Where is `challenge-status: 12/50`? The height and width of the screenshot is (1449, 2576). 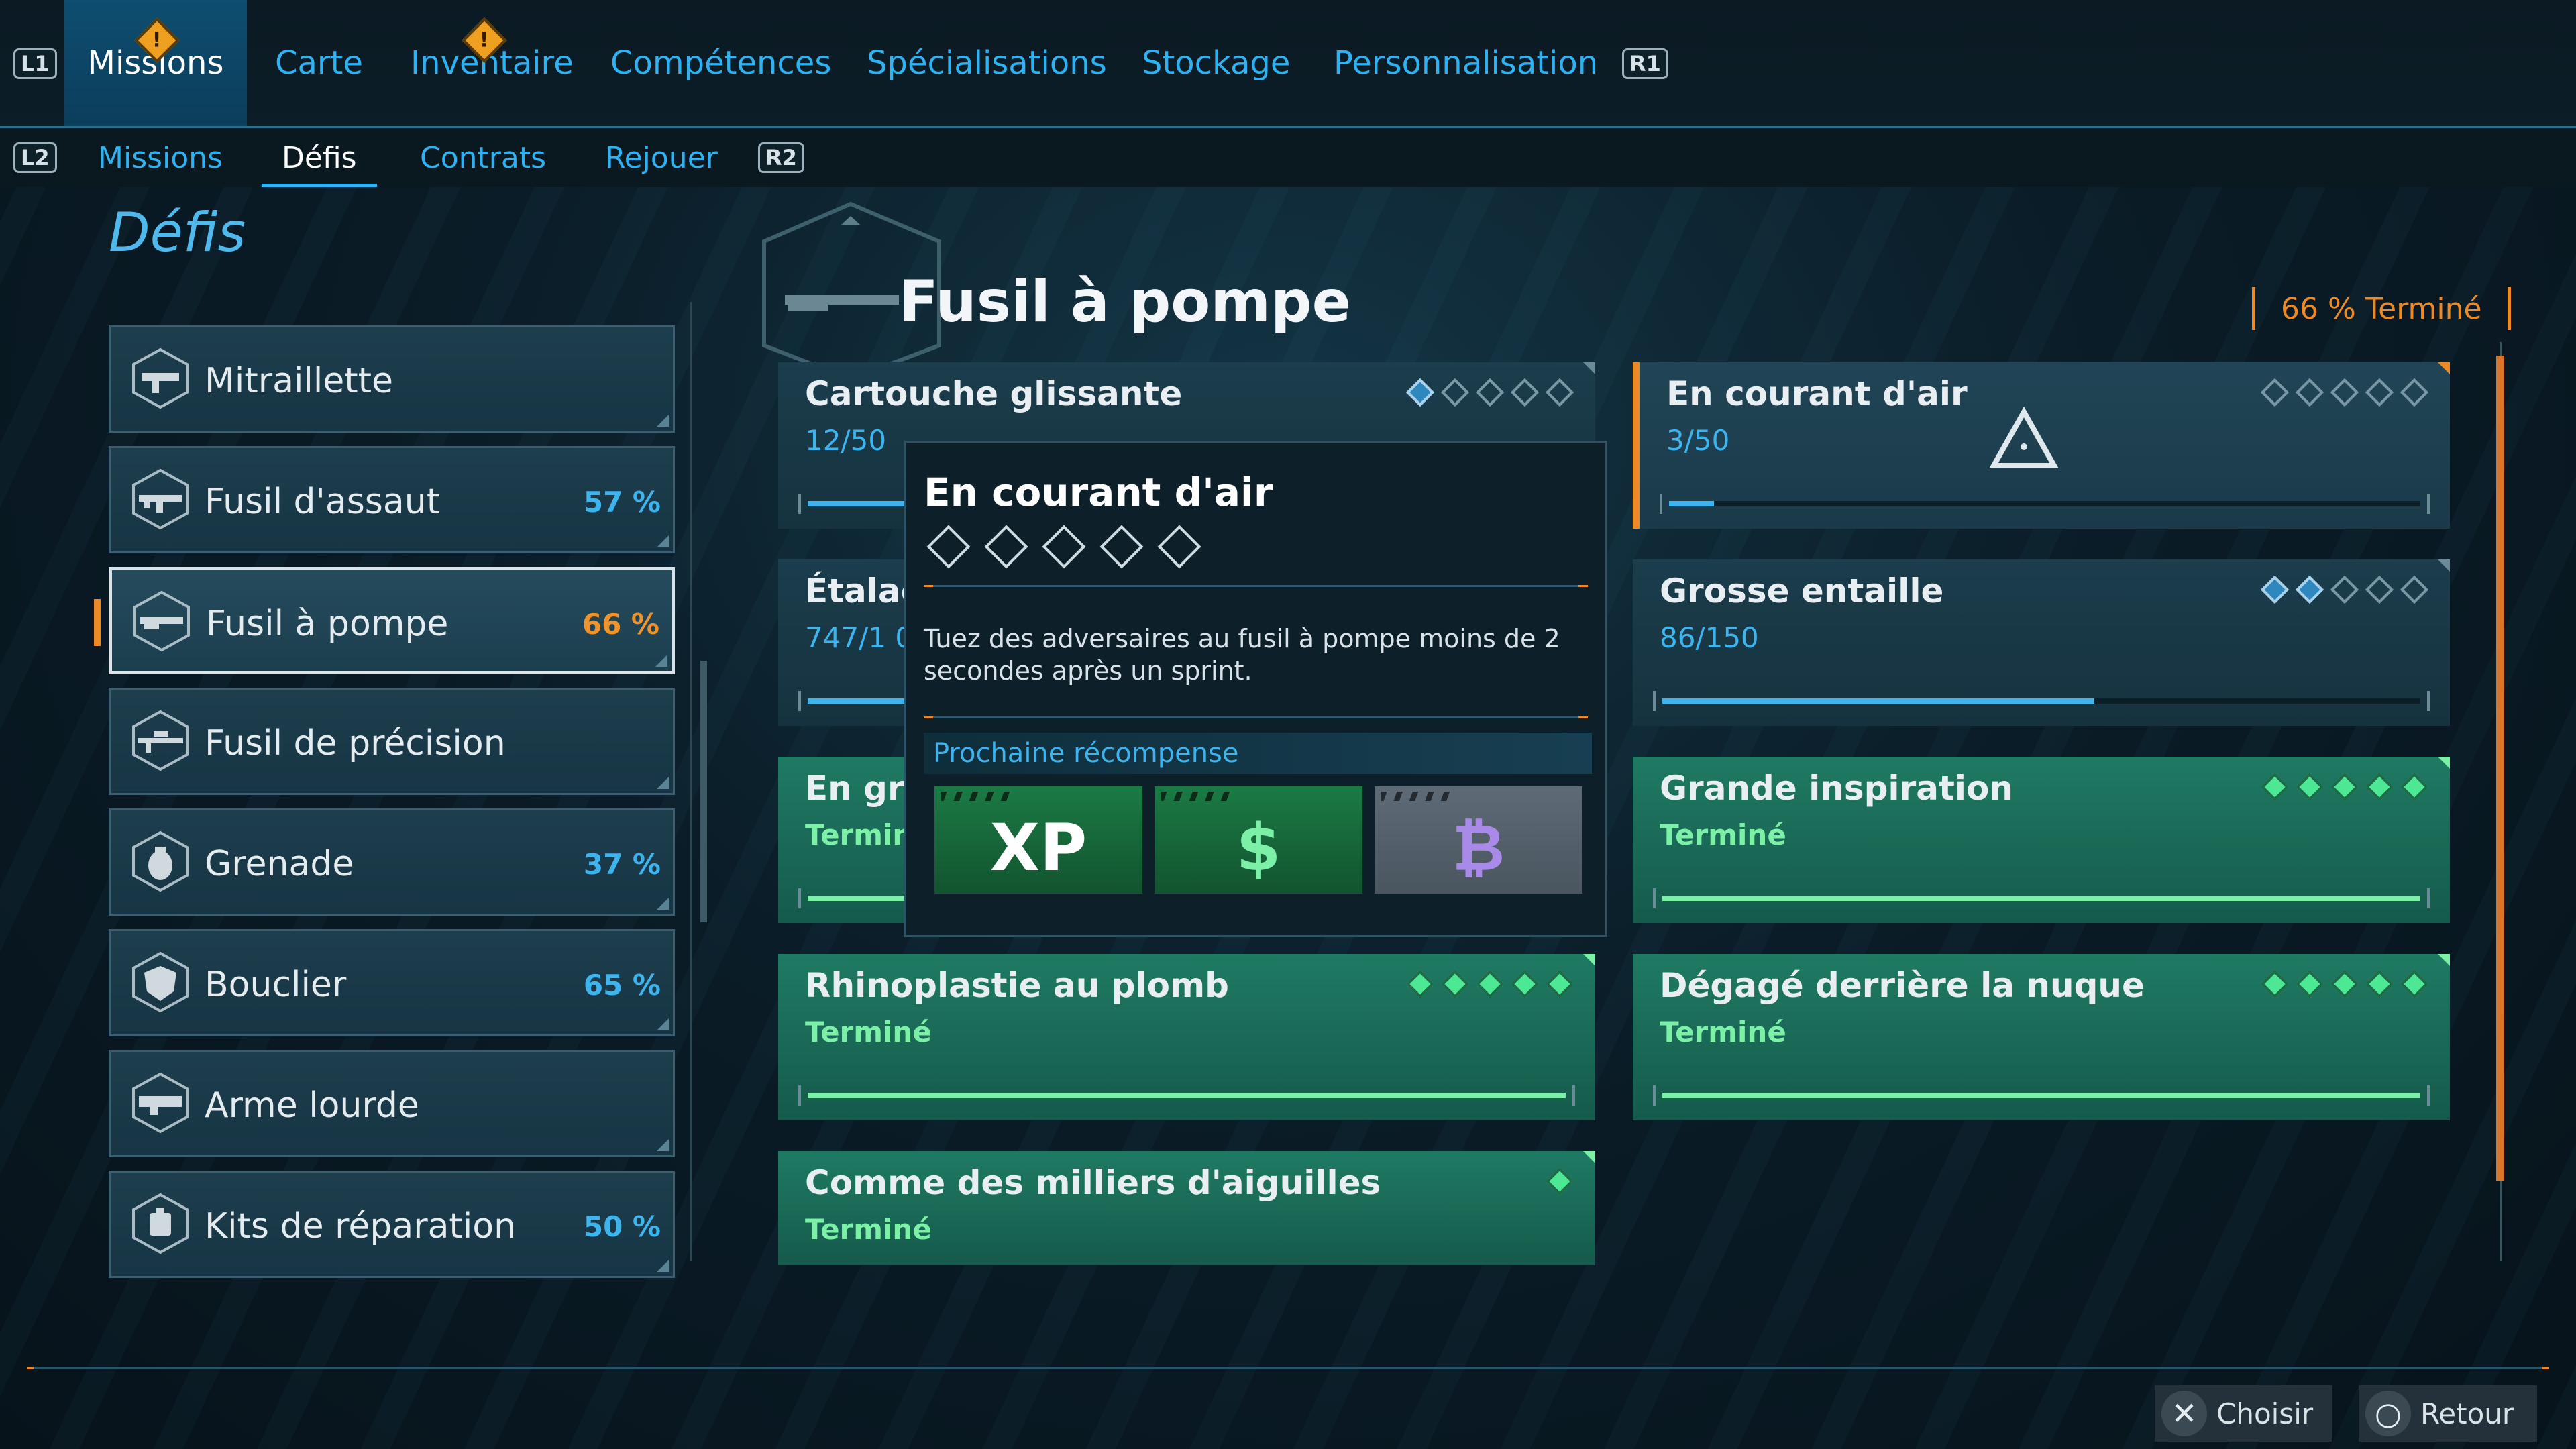 challenge-status: 12/50 is located at coordinates (846, 440).